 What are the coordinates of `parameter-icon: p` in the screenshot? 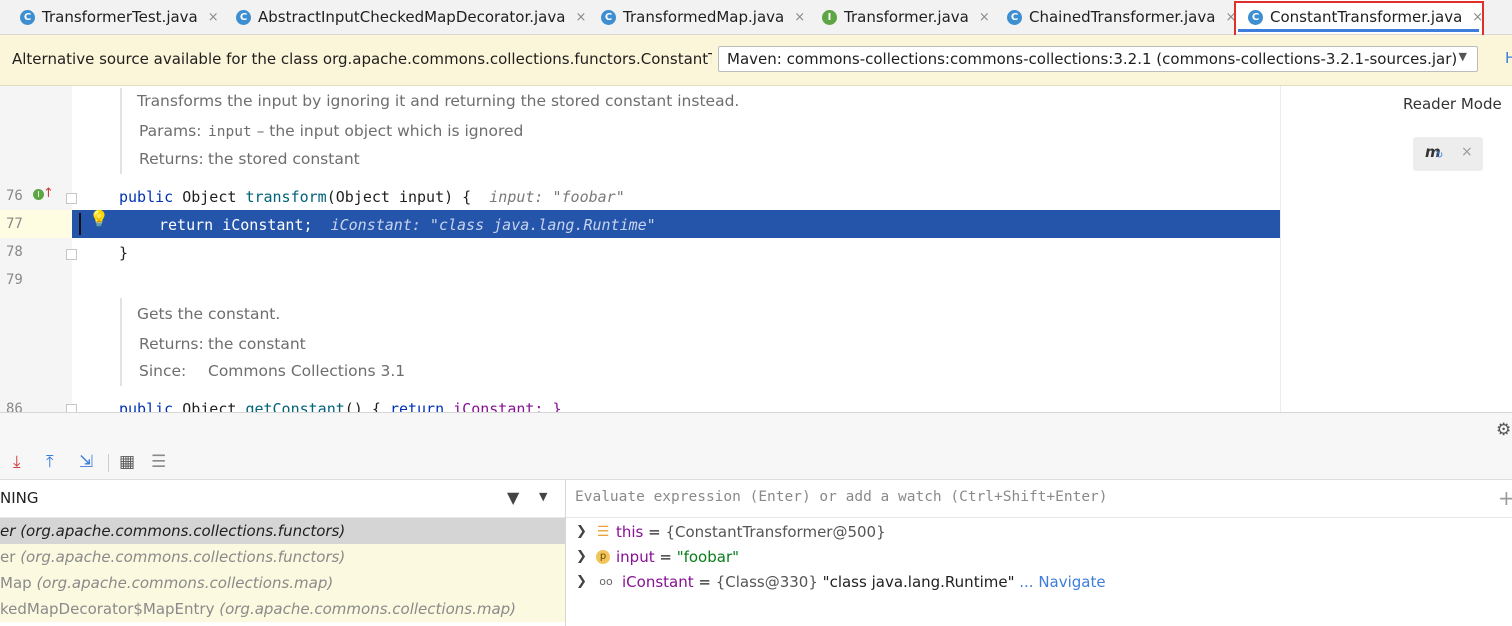 It's located at (603, 556).